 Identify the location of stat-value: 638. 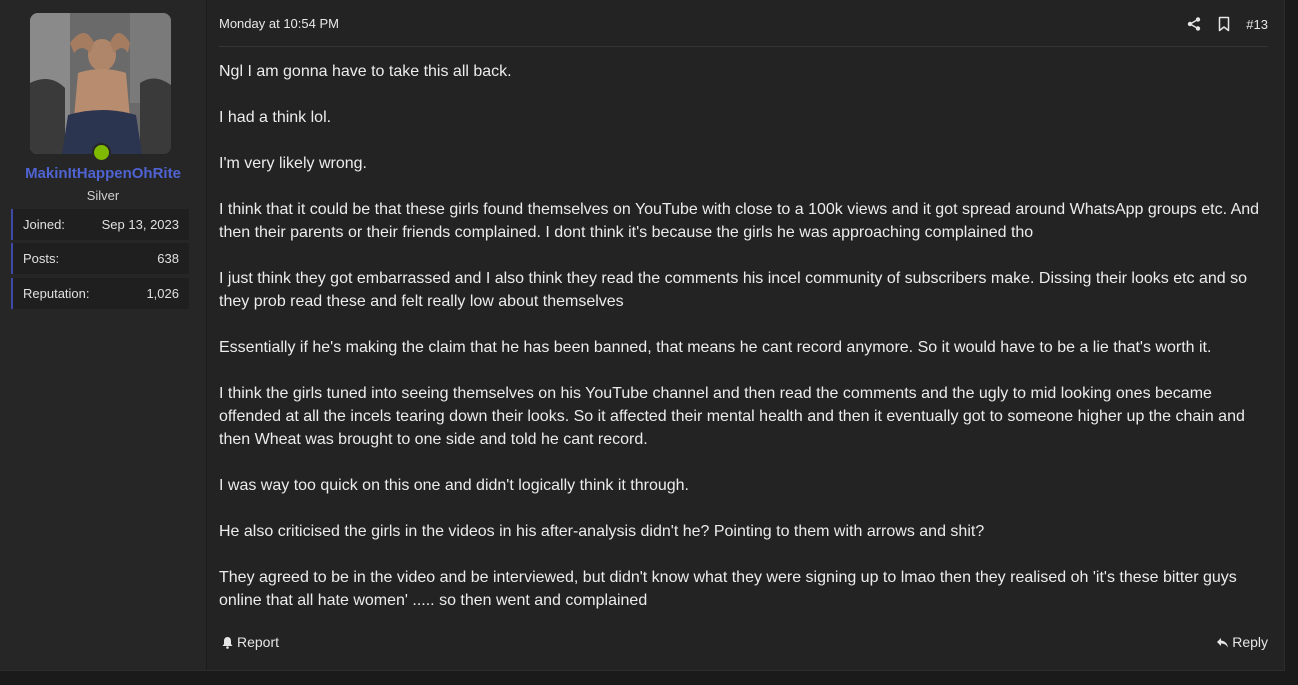
(168, 258).